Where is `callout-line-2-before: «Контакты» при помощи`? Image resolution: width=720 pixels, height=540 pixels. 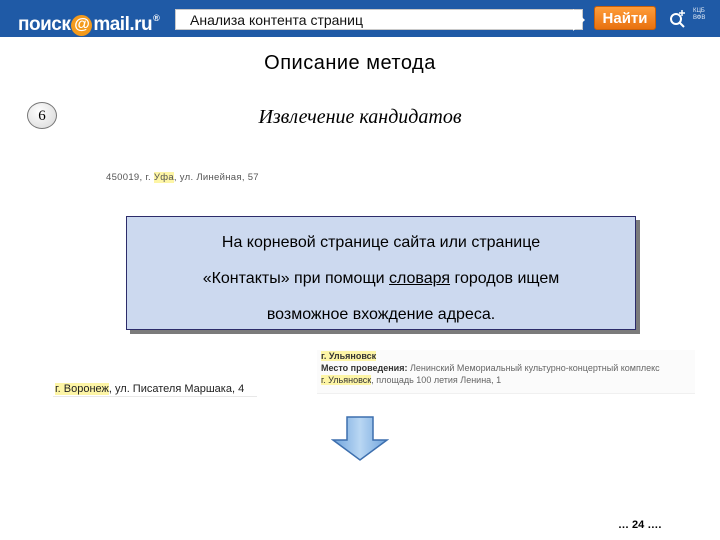 callout-line-2-before: «Контакты» при помощи is located at coordinates (295, 278).